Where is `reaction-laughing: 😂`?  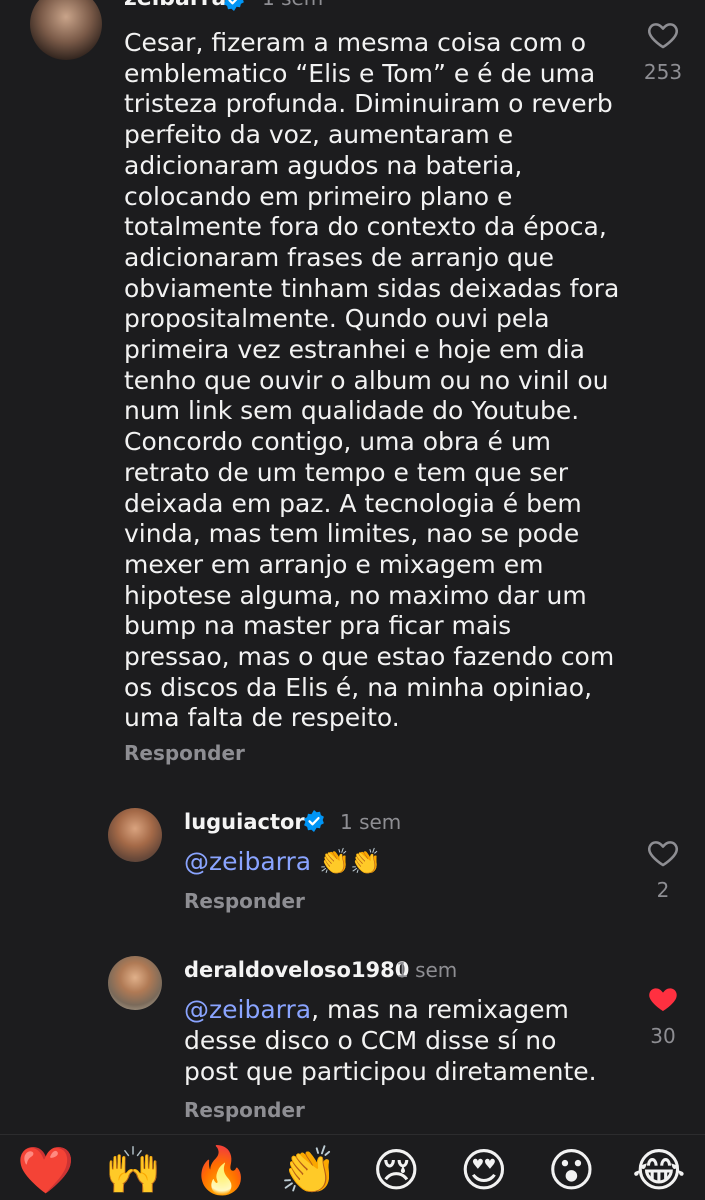
reaction-laughing: 😂 is located at coordinates (659, 1170).